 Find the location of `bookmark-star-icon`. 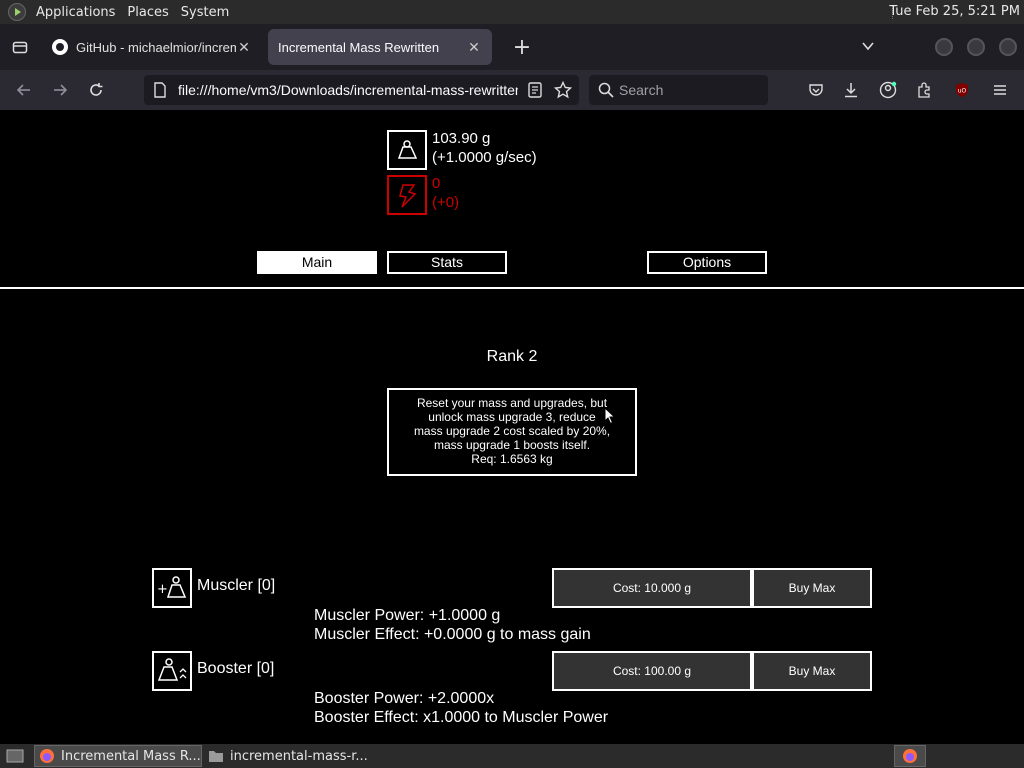

bookmark-star-icon is located at coordinates (563, 91).